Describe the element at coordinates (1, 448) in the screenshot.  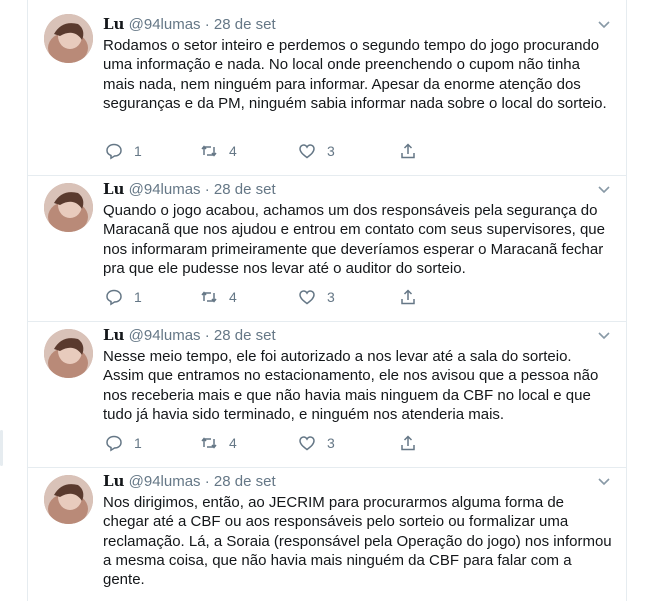
I see `scroll-indicator` at that location.